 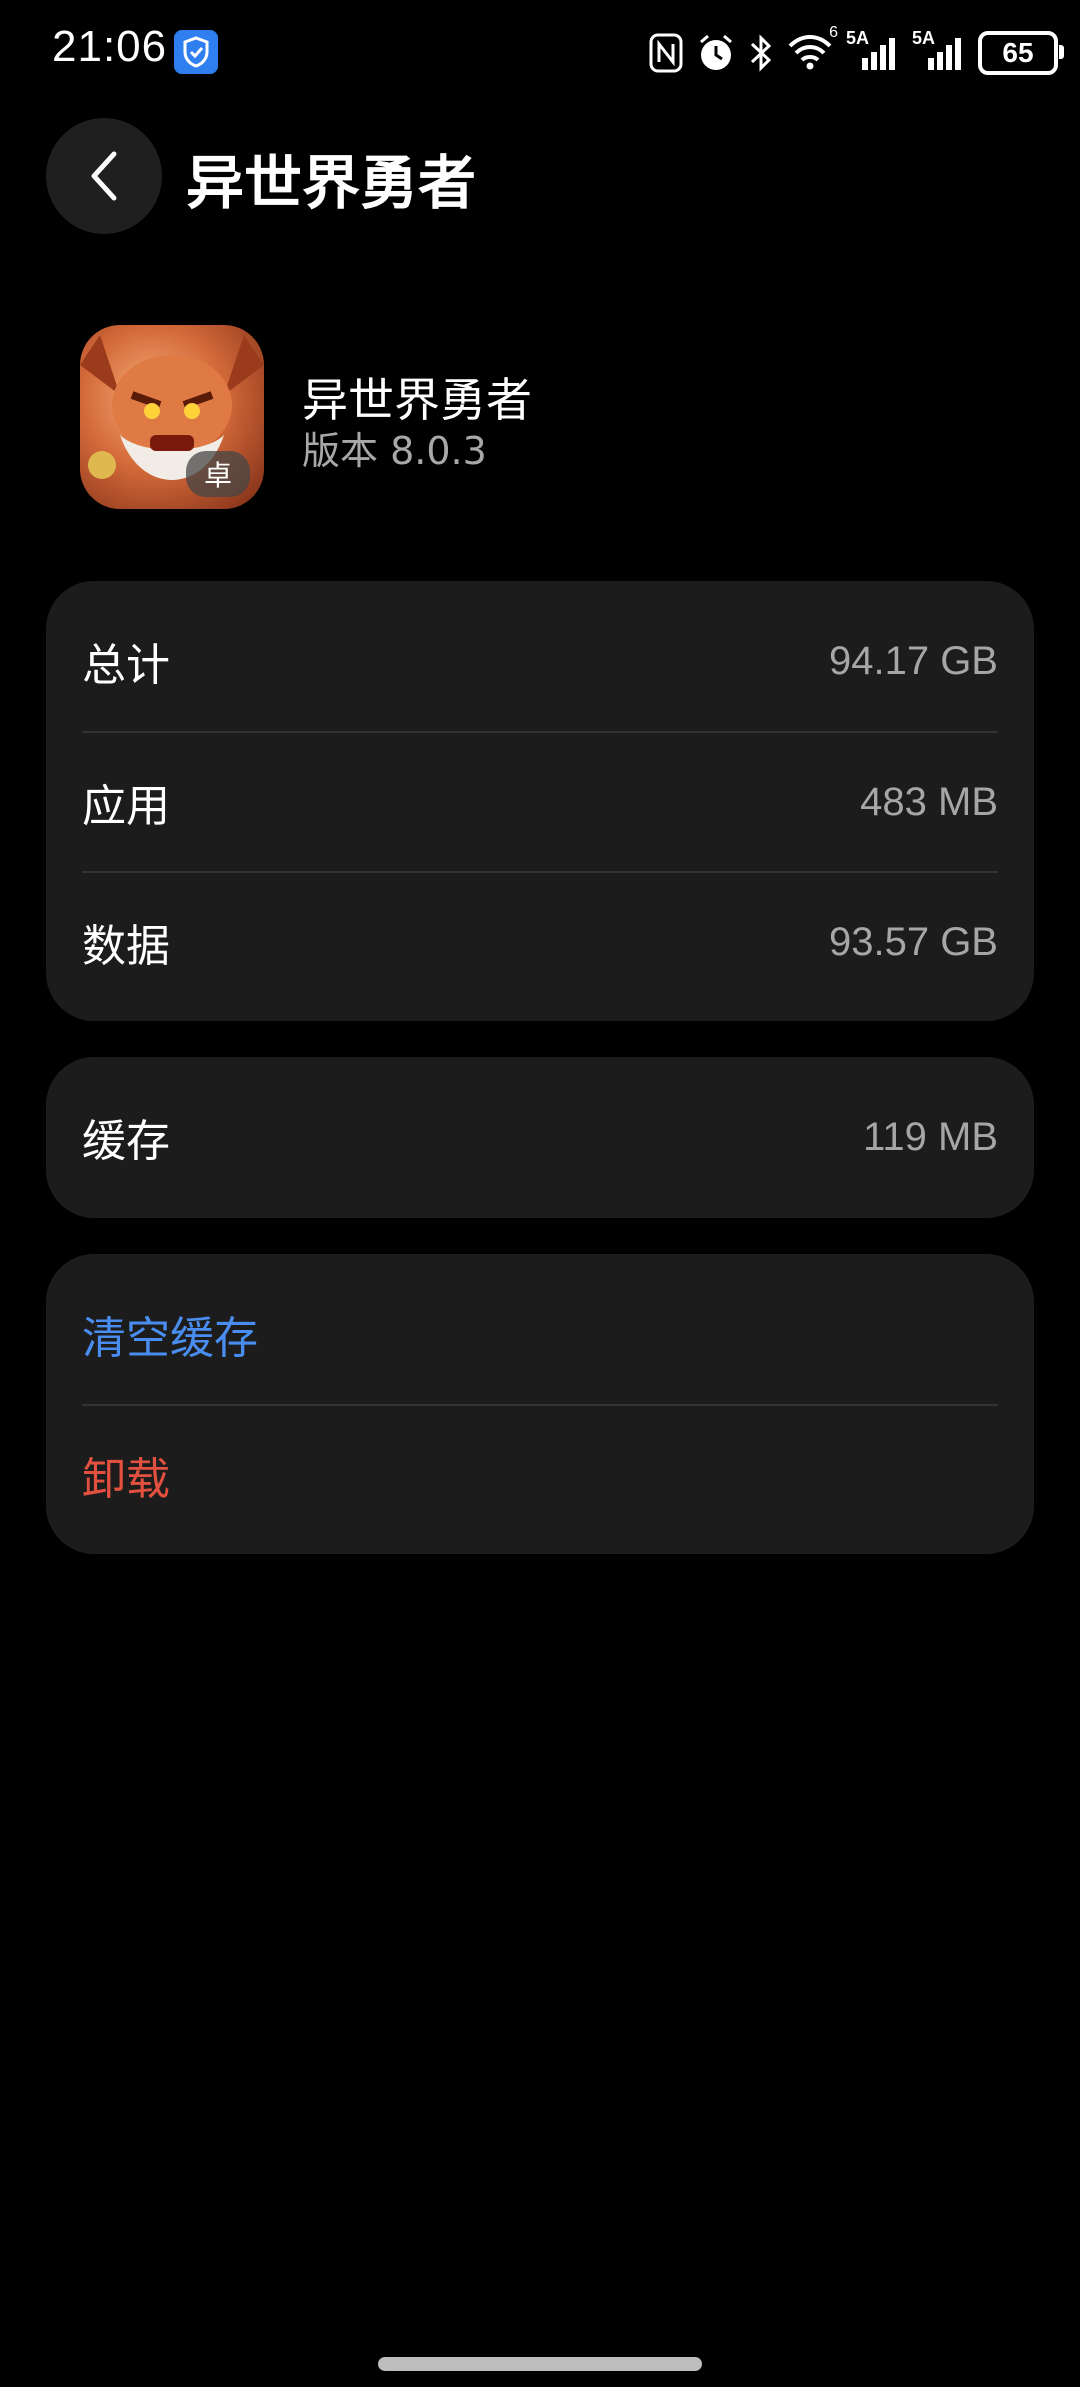 What do you see at coordinates (126, 806) in the screenshot?
I see `row-label: 应用` at bounding box center [126, 806].